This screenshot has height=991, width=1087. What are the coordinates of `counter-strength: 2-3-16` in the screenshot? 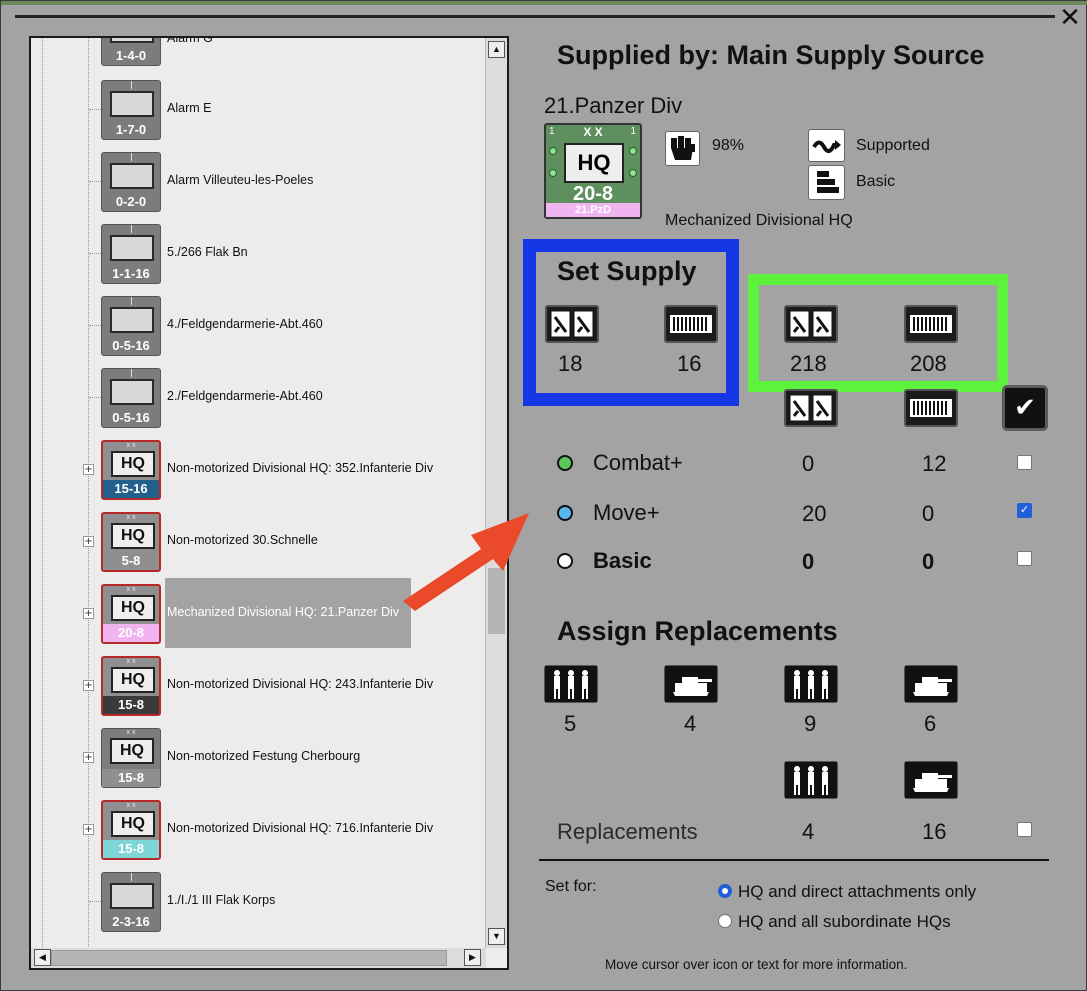 It's located at (131, 921).